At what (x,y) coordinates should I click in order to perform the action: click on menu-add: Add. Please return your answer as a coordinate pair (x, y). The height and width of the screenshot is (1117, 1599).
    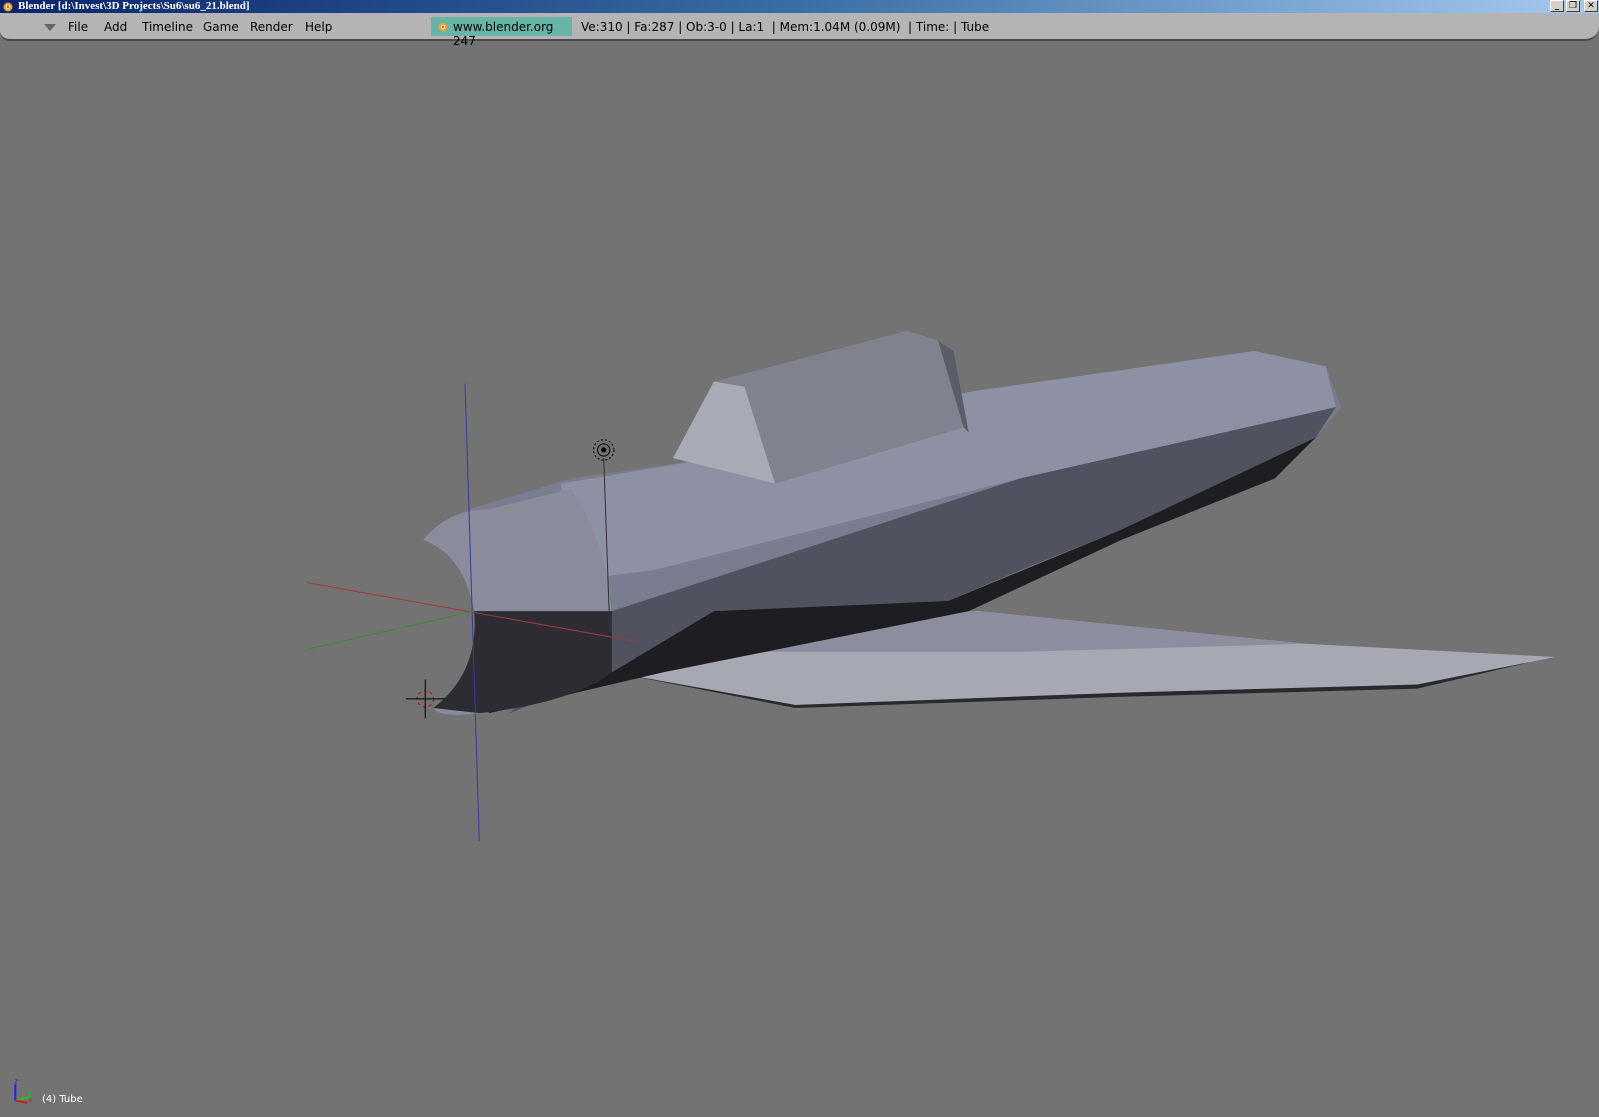
    Looking at the image, I should click on (115, 27).